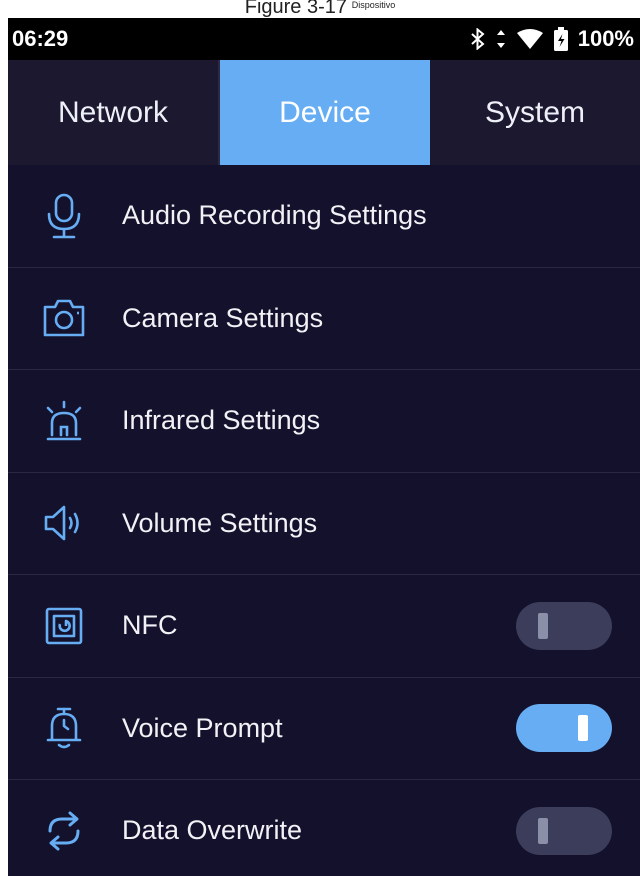 The image size is (640, 876). Describe the element at coordinates (564, 830) in the screenshot. I see `data-overwrite-toggle` at that location.